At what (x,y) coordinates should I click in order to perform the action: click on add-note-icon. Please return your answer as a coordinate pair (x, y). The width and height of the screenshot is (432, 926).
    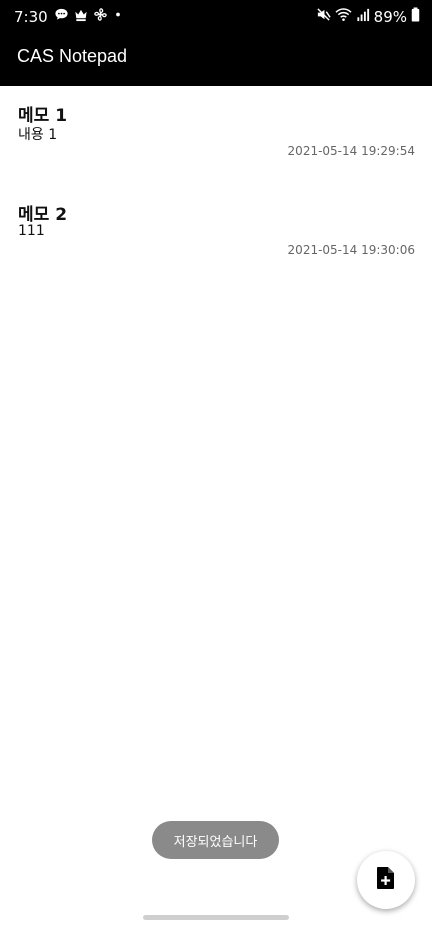
    Looking at the image, I should click on (386, 880).